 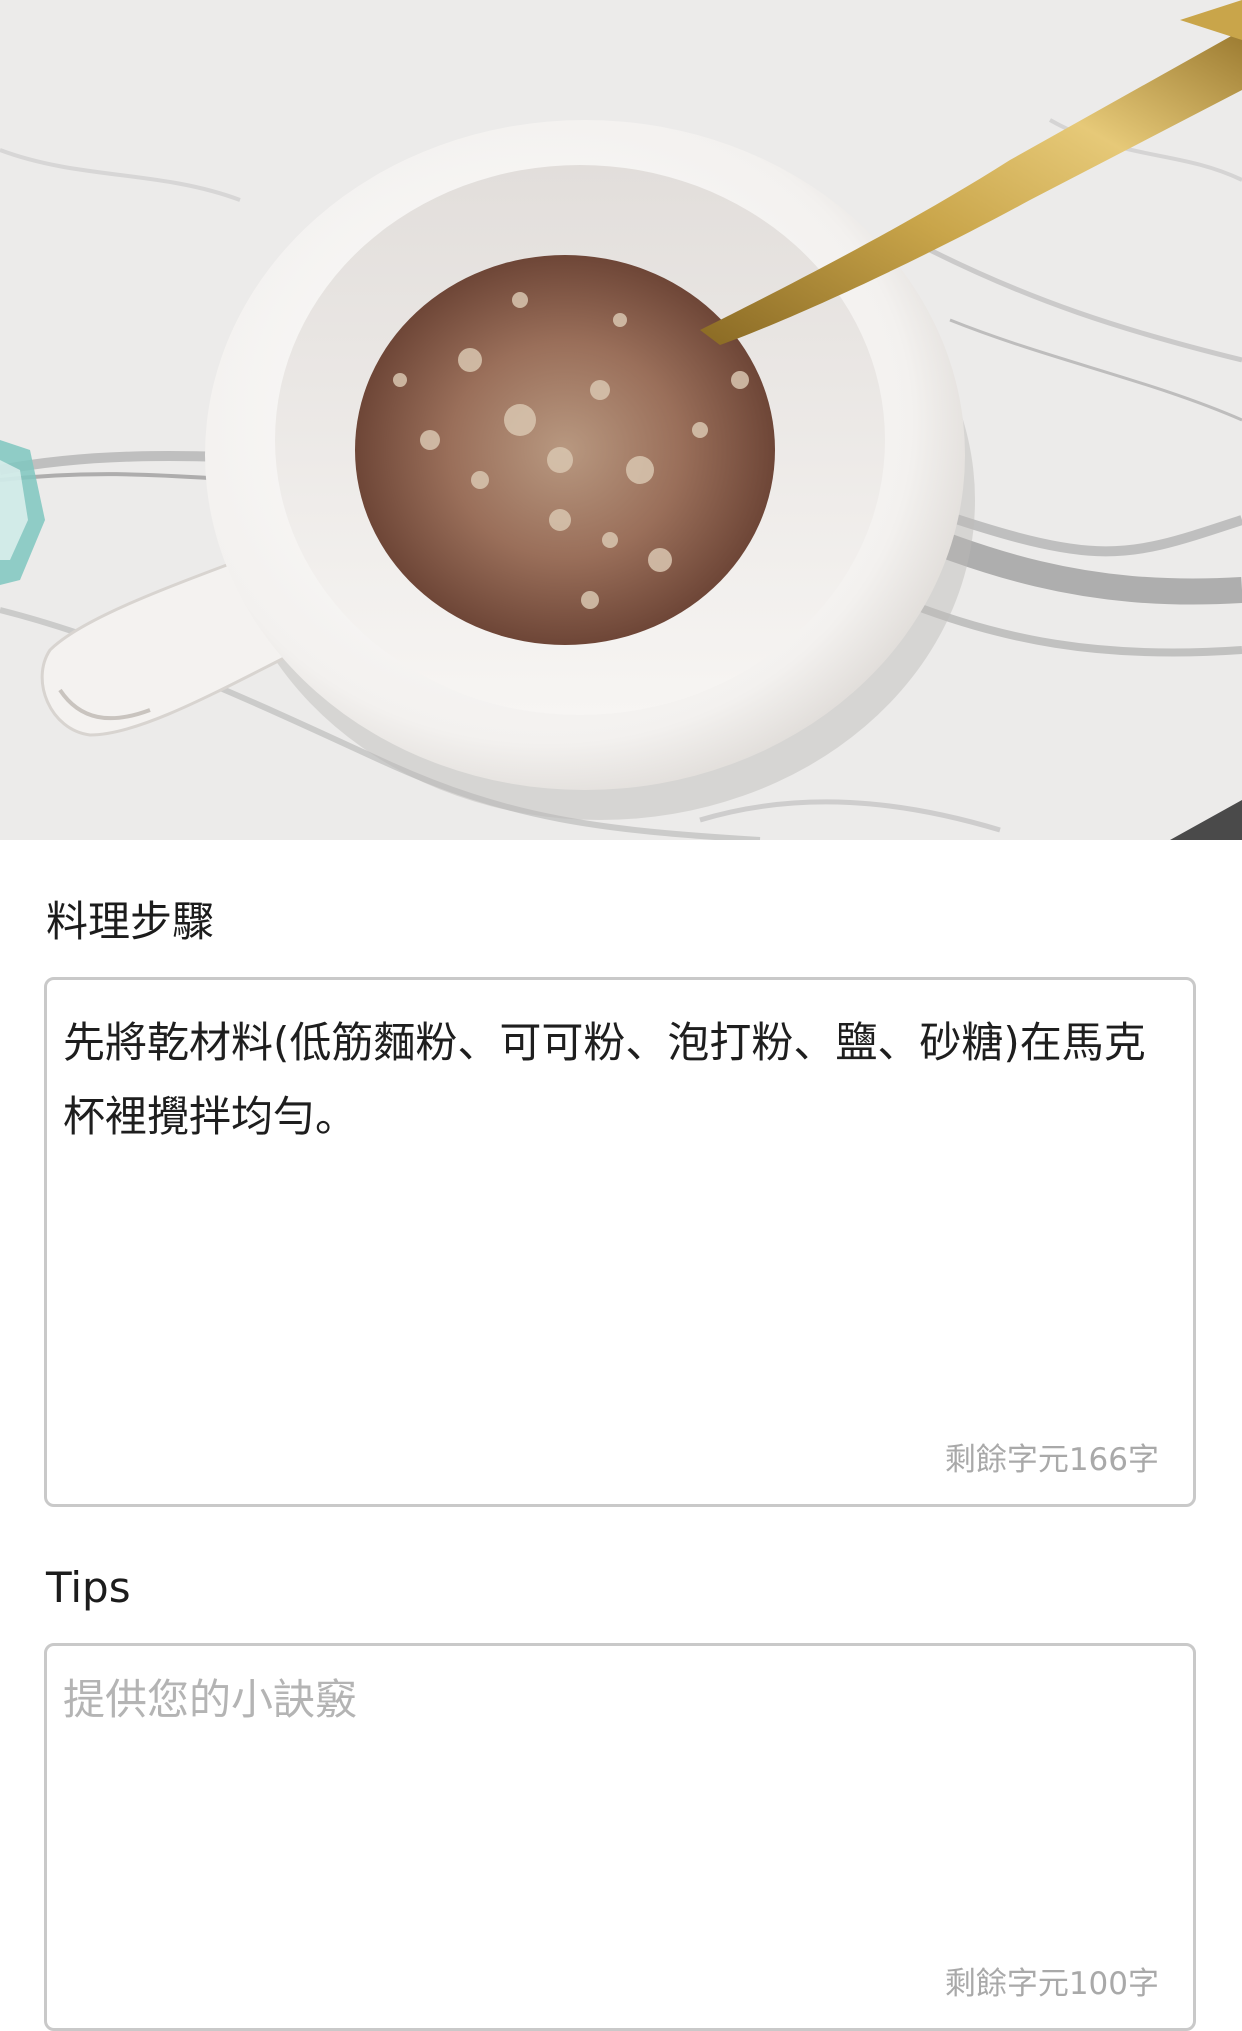 What do you see at coordinates (620, 1080) in the screenshot?
I see `steps-text: 先將乾材料(低筋麵粉、可可粉、泡打粉、鹽、砂糖)在馬克杯裡攪拌均勻。` at bounding box center [620, 1080].